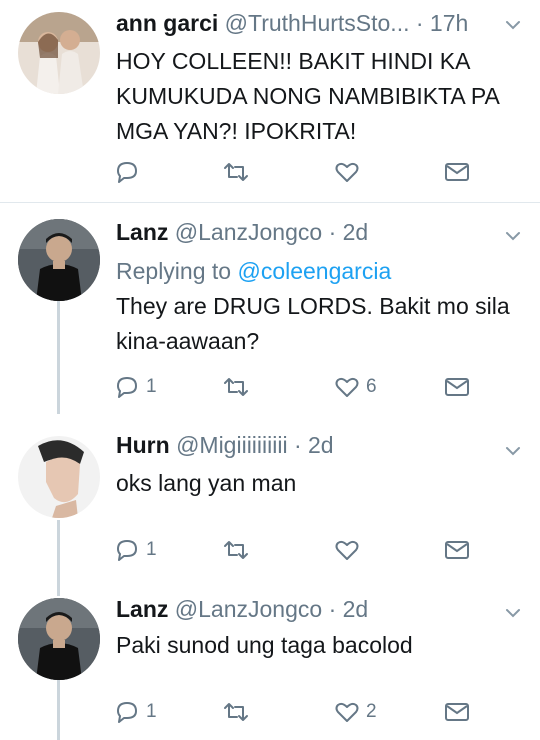 The height and width of the screenshot is (740, 540). Describe the element at coordinates (206, 483) in the screenshot. I see `tweet-text: oks lang yan man` at that location.